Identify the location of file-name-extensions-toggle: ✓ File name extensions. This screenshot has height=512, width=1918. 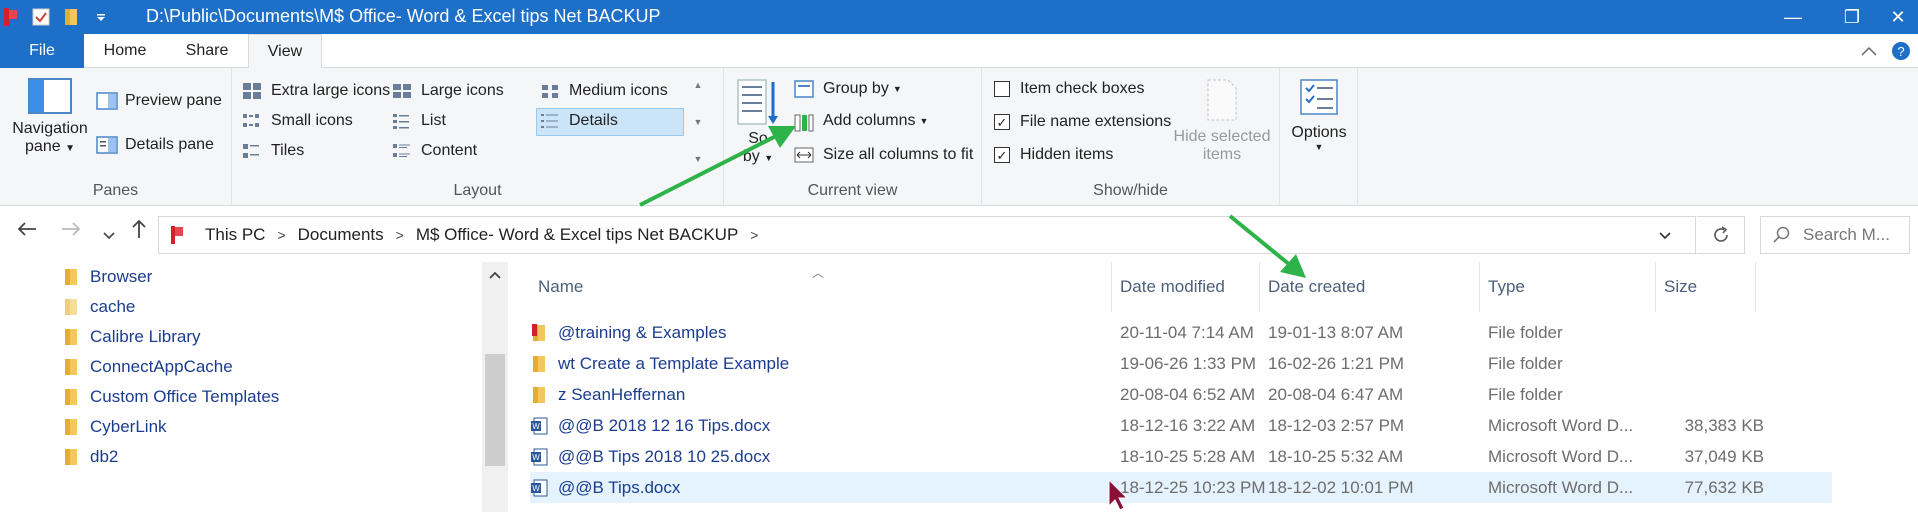
(1082, 122).